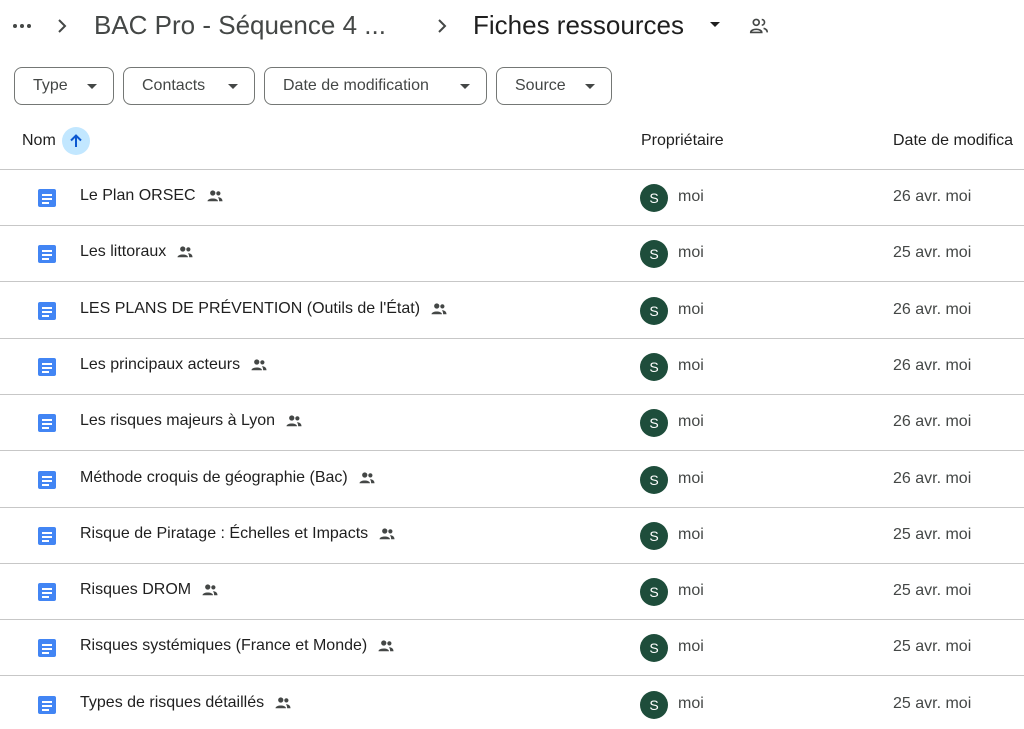 The image size is (1024, 729). What do you see at coordinates (22, 26) in the screenshot?
I see `more-horizontal-icon` at bounding box center [22, 26].